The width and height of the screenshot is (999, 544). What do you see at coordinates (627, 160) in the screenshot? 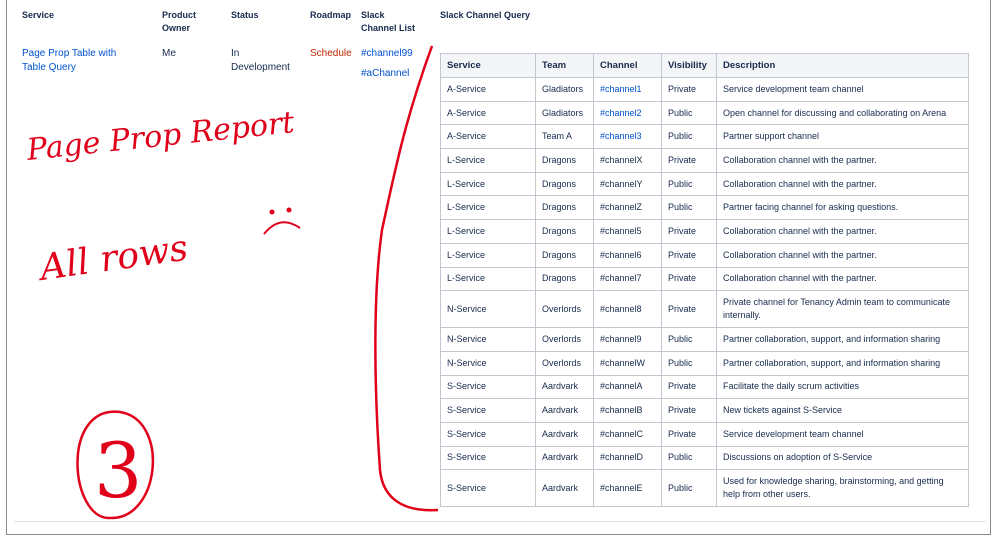
I see `cell-channel: #channelX` at bounding box center [627, 160].